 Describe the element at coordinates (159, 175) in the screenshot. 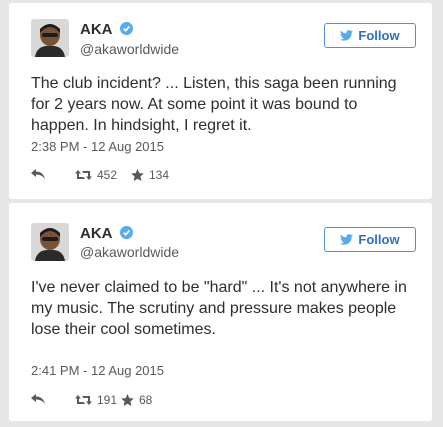

I see `favorite-count: 134` at that location.